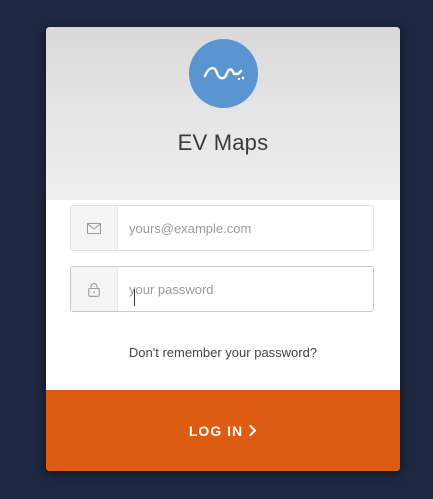 The height and width of the screenshot is (499, 433). I want to click on wave-logo-icon, so click(223, 73).